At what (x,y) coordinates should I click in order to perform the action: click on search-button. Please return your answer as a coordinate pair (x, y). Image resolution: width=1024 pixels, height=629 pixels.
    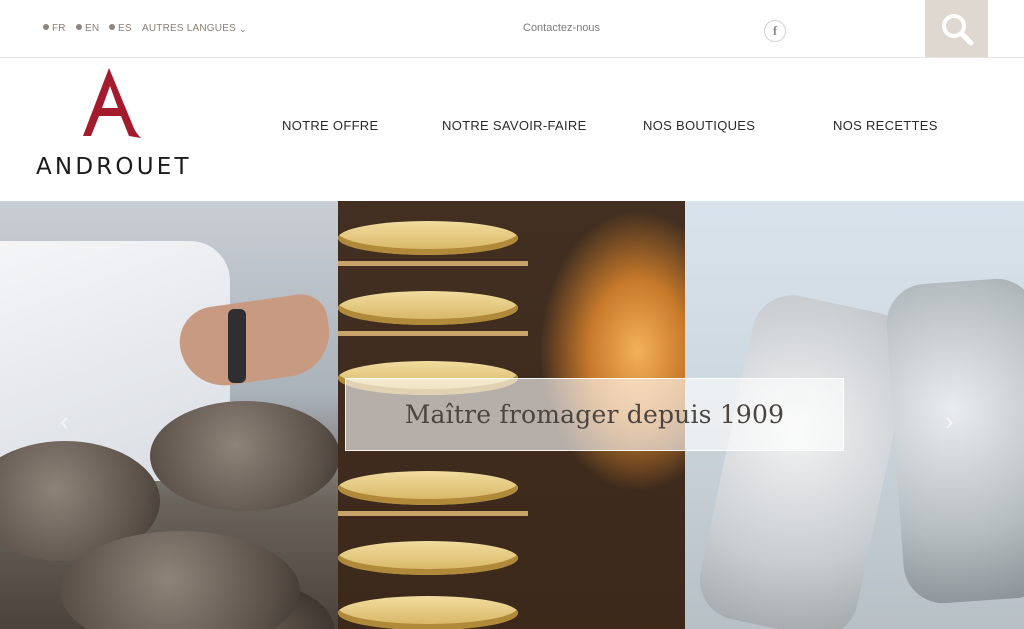
    Looking at the image, I should click on (956, 28).